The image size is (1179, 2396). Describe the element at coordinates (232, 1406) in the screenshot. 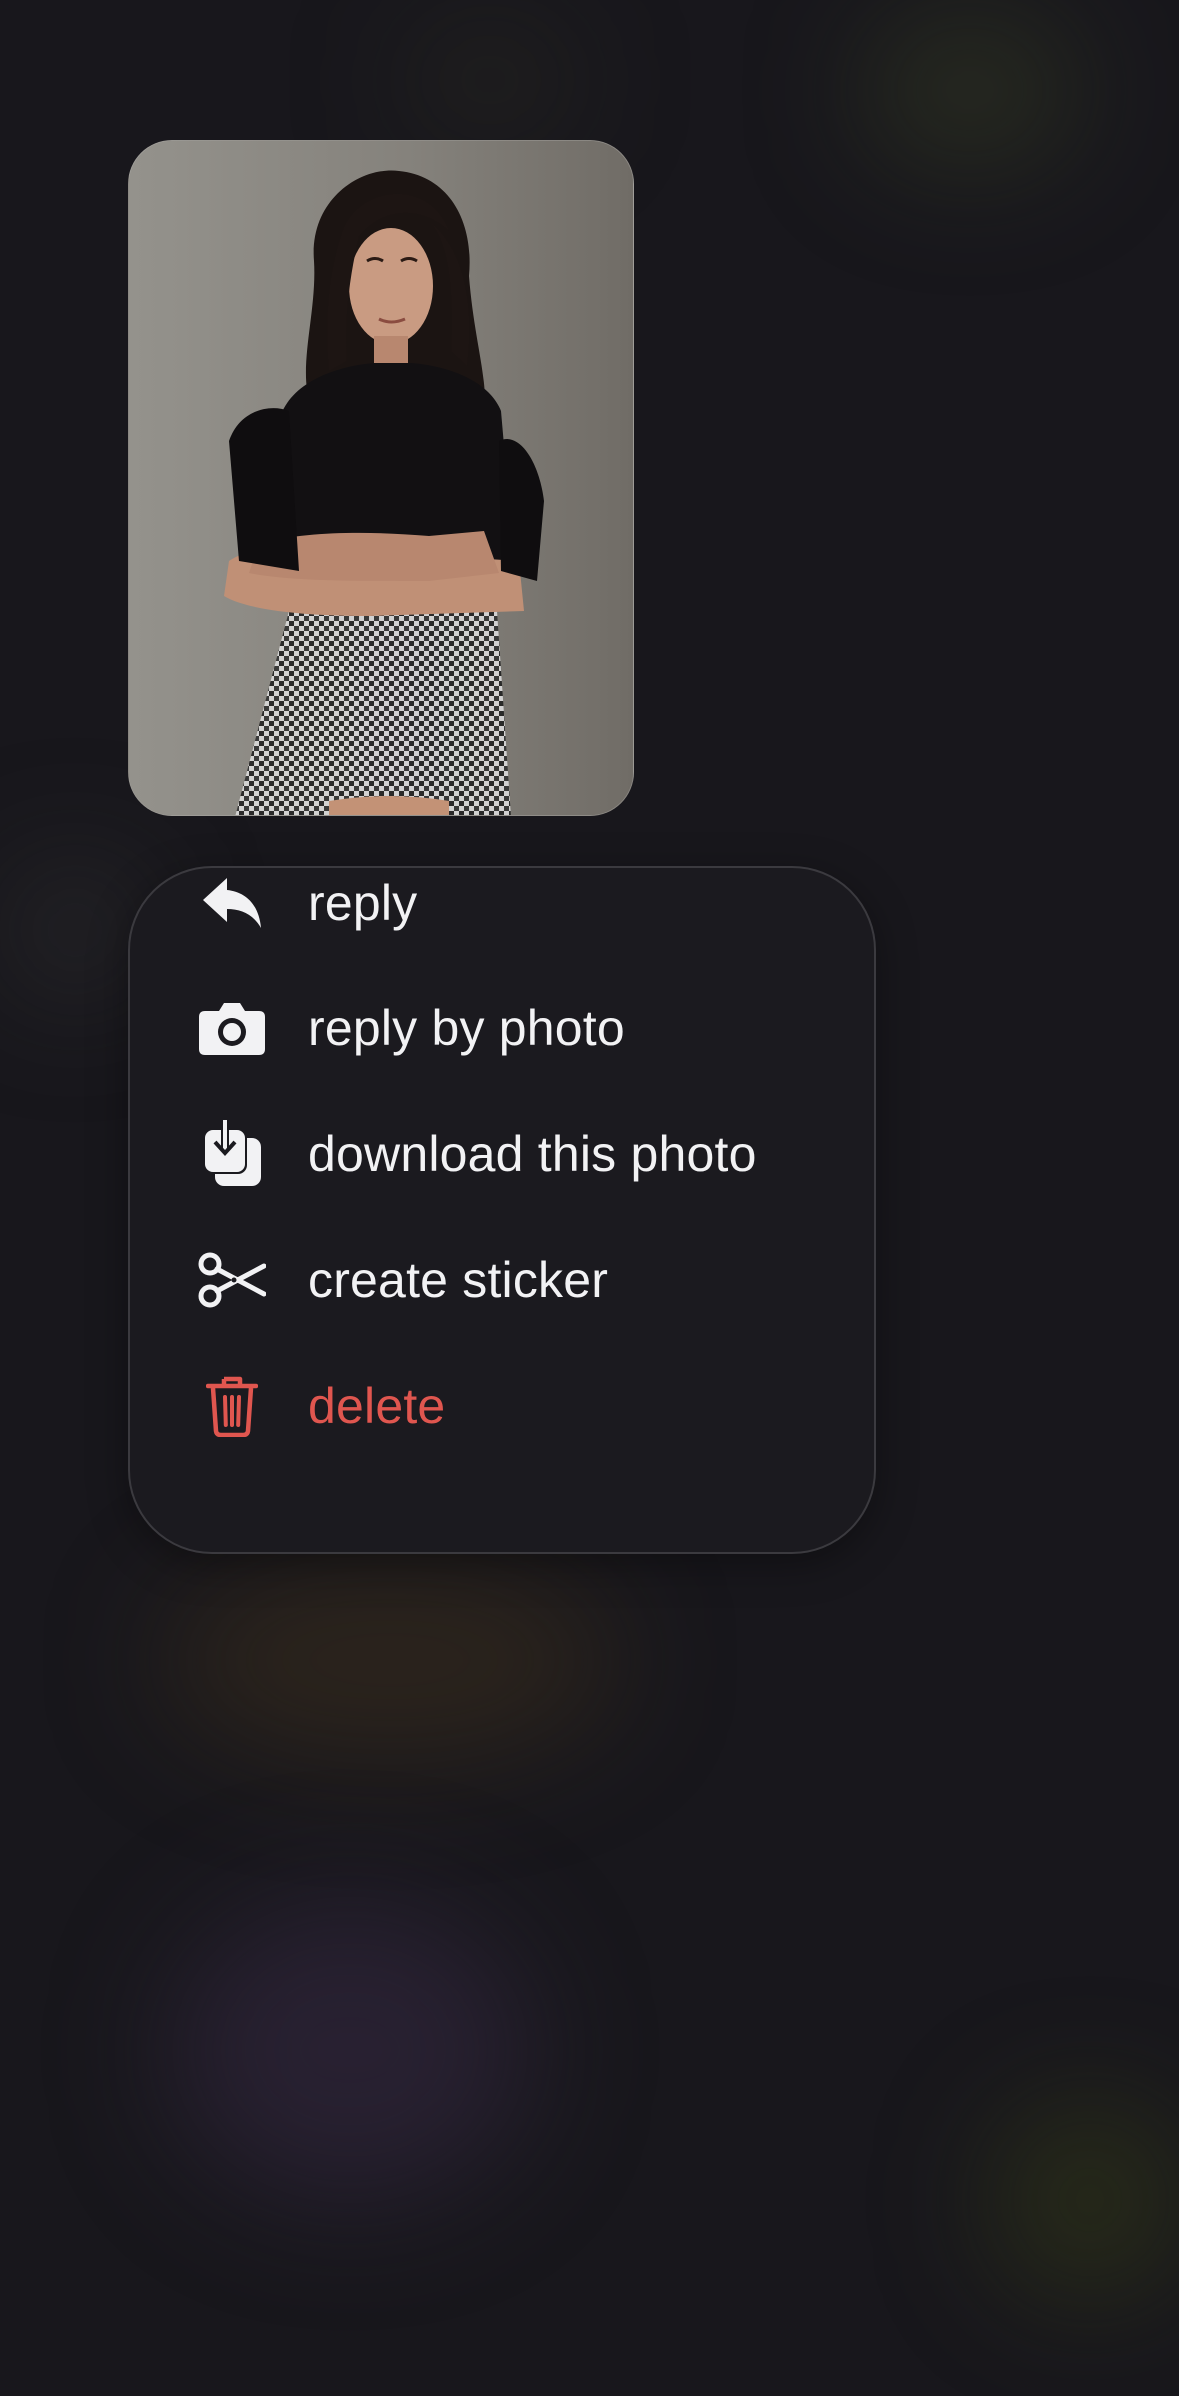

I see `trash-icon` at that location.